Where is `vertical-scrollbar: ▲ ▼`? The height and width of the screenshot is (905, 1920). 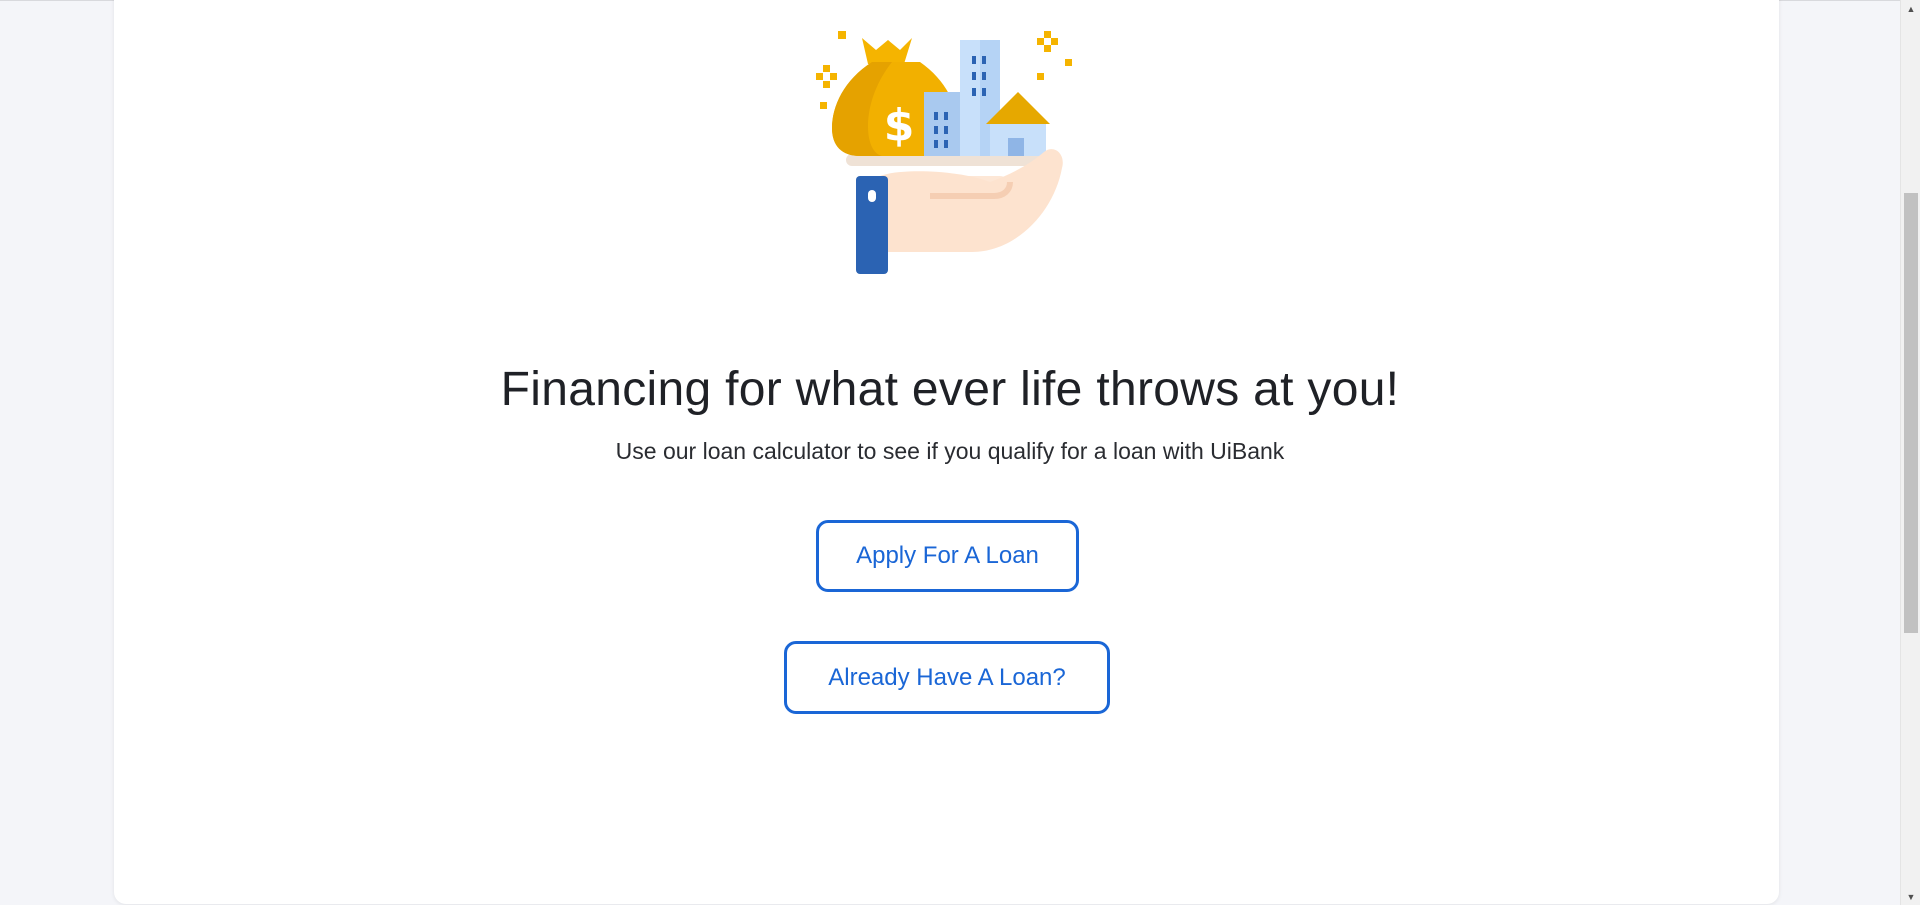 vertical-scrollbar: ▲ ▼ is located at coordinates (1910, 452).